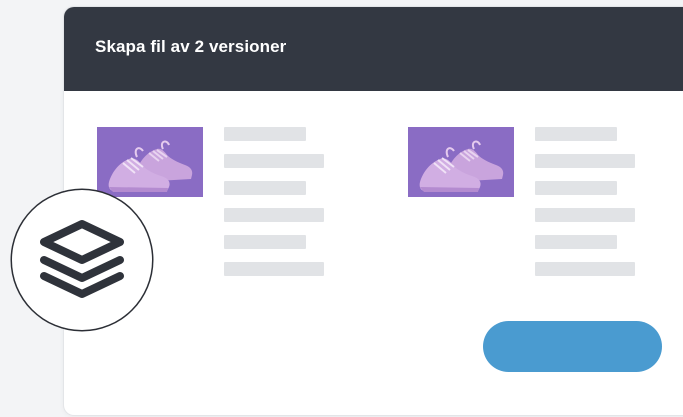 The height and width of the screenshot is (417, 683). I want to click on dialog-title: Skapa fil av 2 versioner, so click(191, 46).